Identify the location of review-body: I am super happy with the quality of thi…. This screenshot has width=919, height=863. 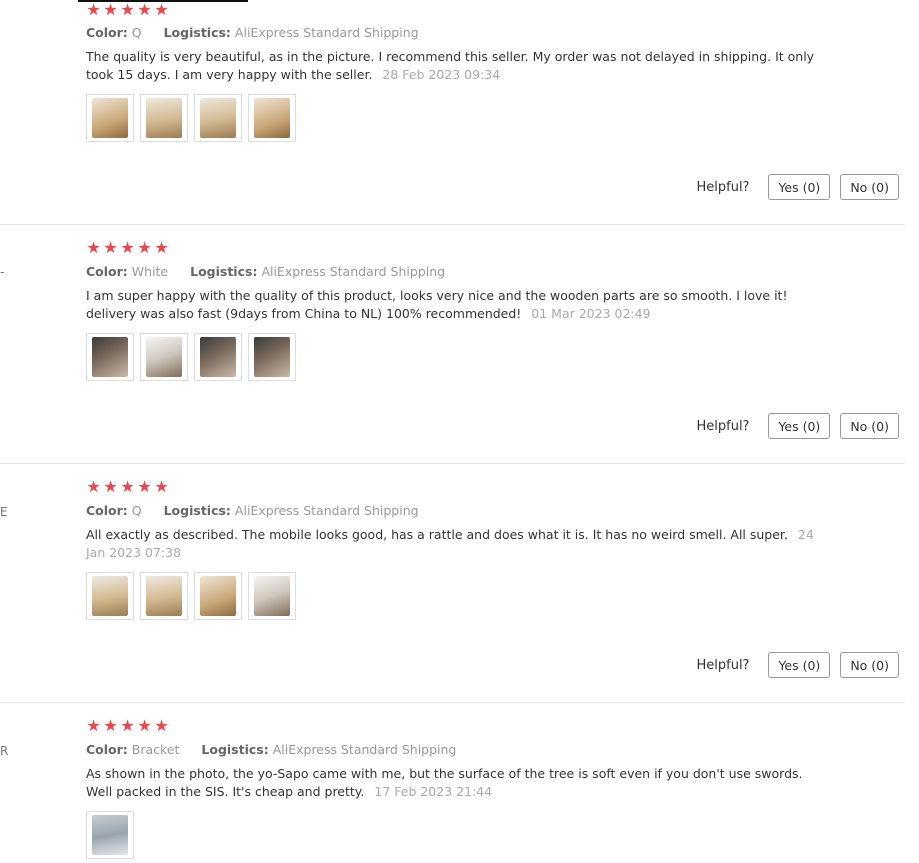
(437, 304).